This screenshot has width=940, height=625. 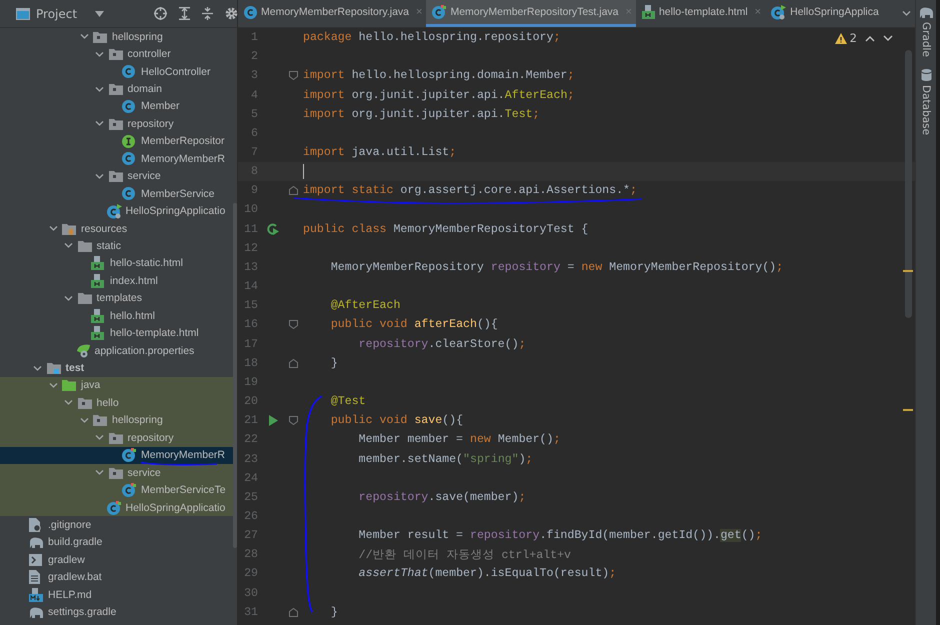 I want to click on editor-tab: HelloSpringApplica, so click(x=824, y=13).